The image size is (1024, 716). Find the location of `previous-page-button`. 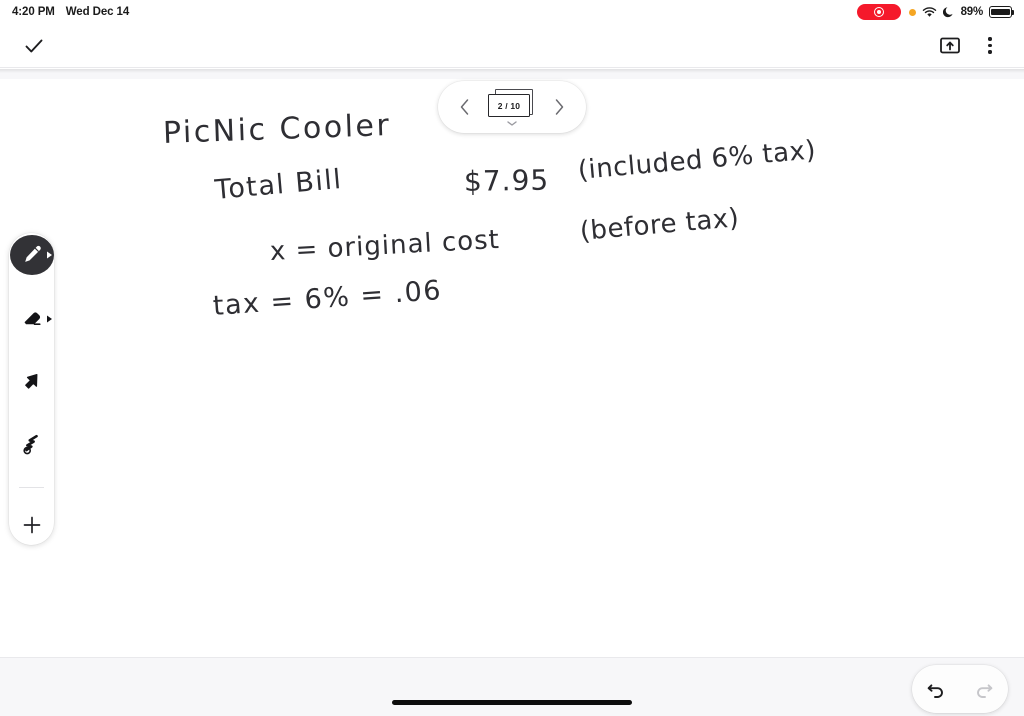

previous-page-button is located at coordinates (465, 107).